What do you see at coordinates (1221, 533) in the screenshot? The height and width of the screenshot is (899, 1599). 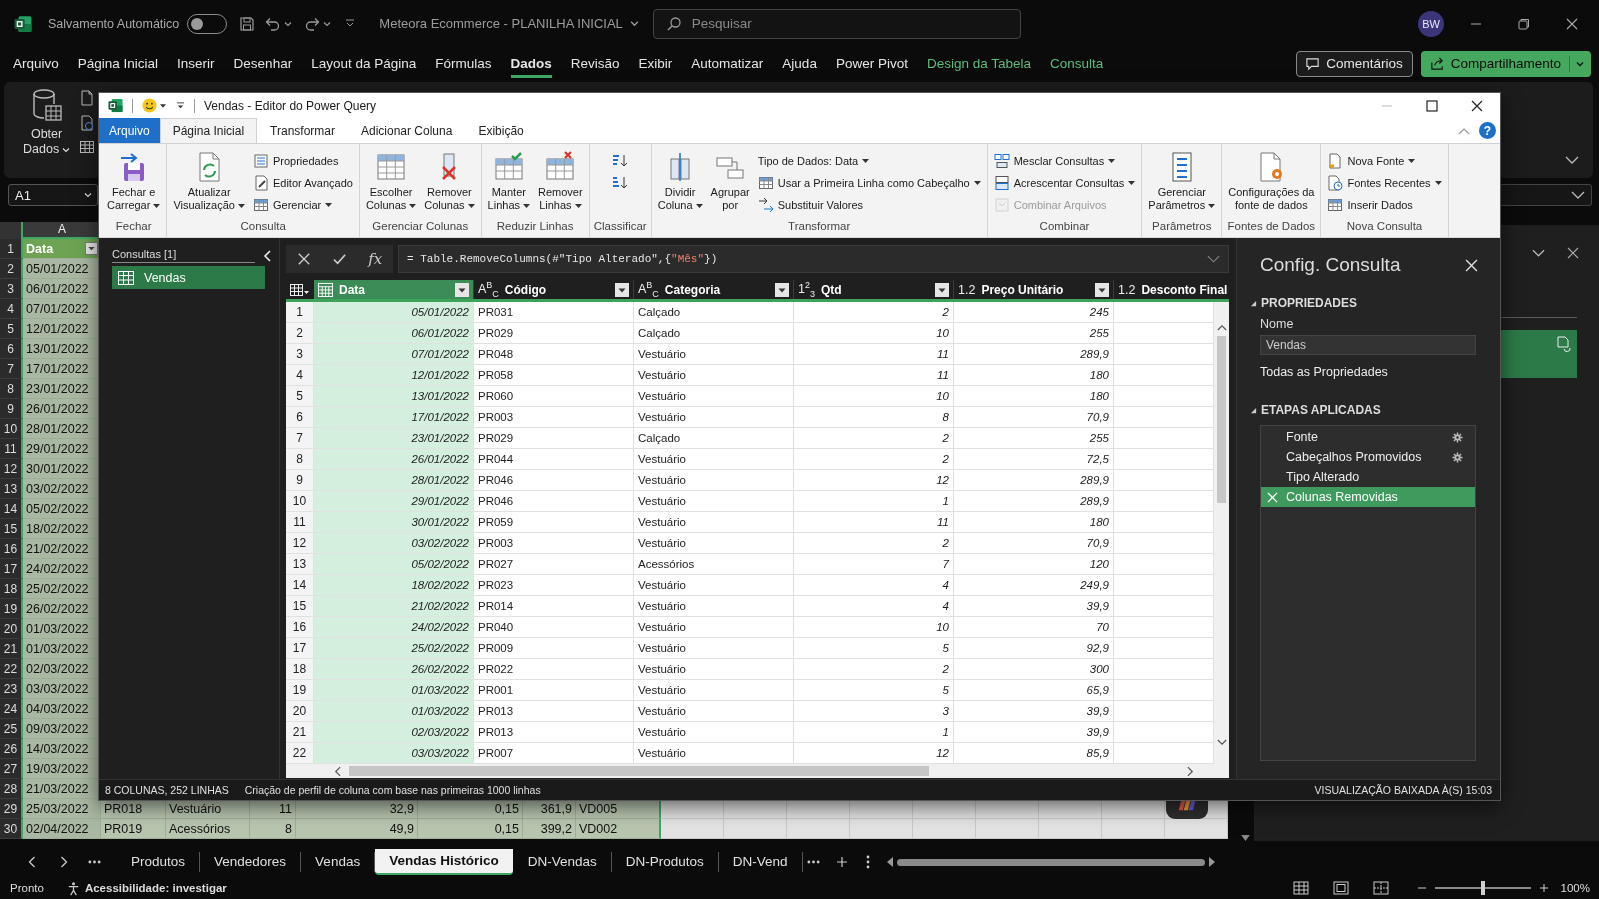 I see `vertical-scrollbar` at bounding box center [1221, 533].